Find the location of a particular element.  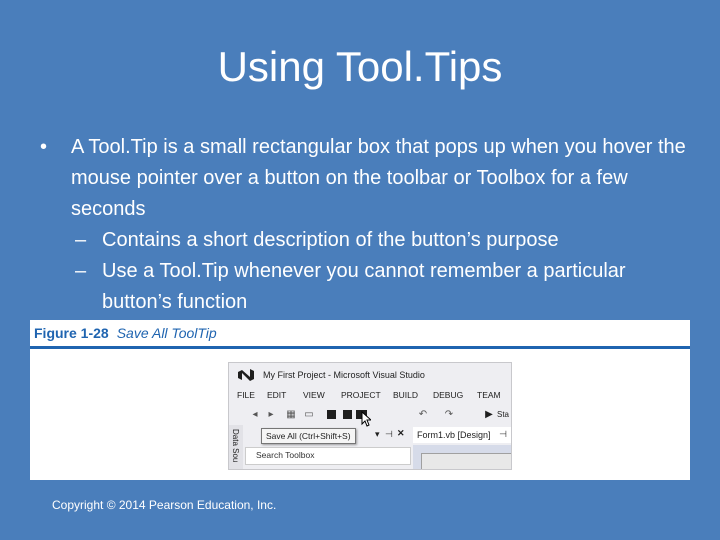

vs-menu-bar: FILE EDIT VIEW PROJECT BUILD DEBUG TEAM is located at coordinates (370, 397).